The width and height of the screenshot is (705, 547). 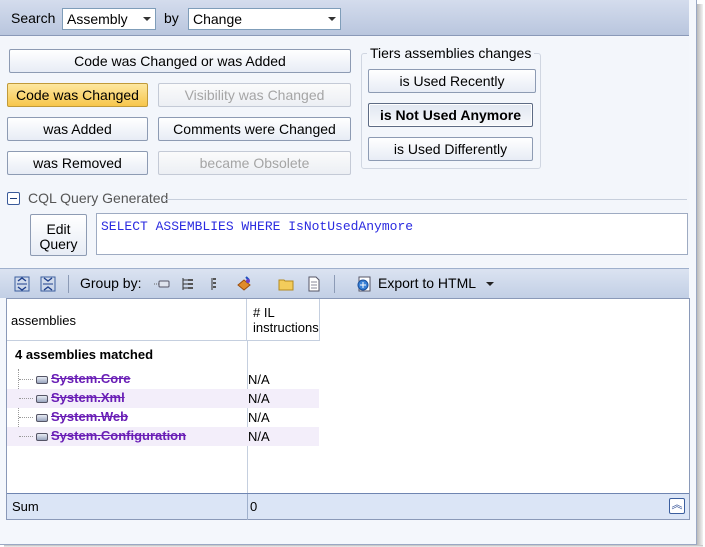 What do you see at coordinates (25, 506) in the screenshot?
I see `sum-label: Sum` at bounding box center [25, 506].